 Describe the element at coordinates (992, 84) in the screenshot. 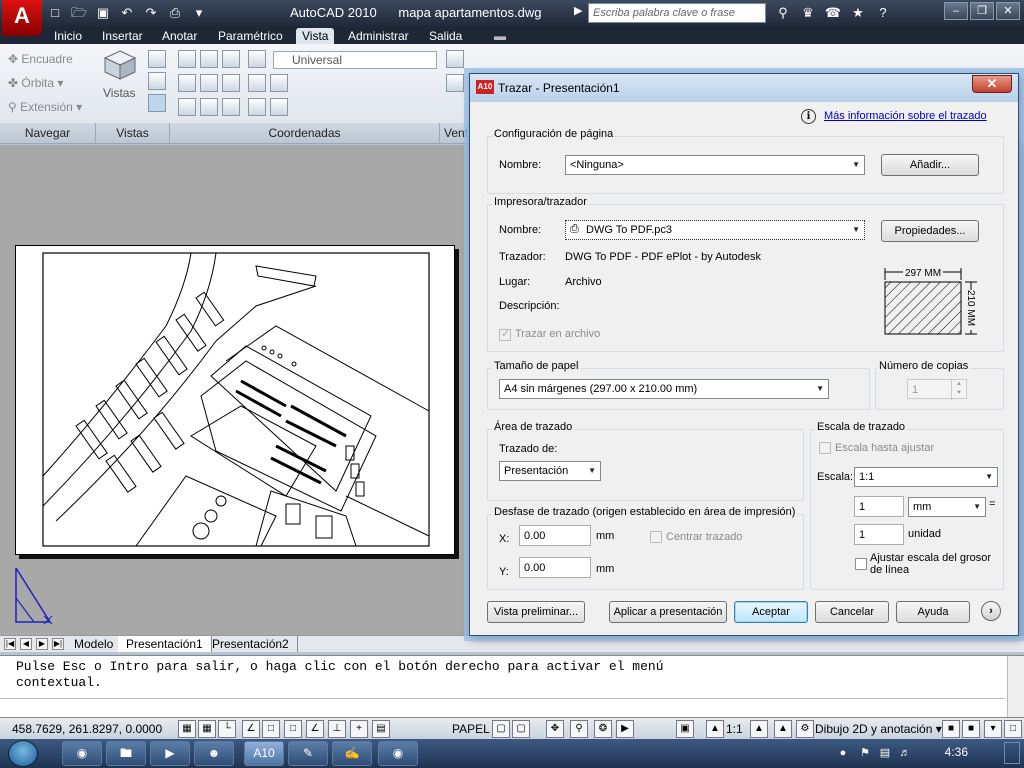

I see `dialog-close-button: ✕` at that location.